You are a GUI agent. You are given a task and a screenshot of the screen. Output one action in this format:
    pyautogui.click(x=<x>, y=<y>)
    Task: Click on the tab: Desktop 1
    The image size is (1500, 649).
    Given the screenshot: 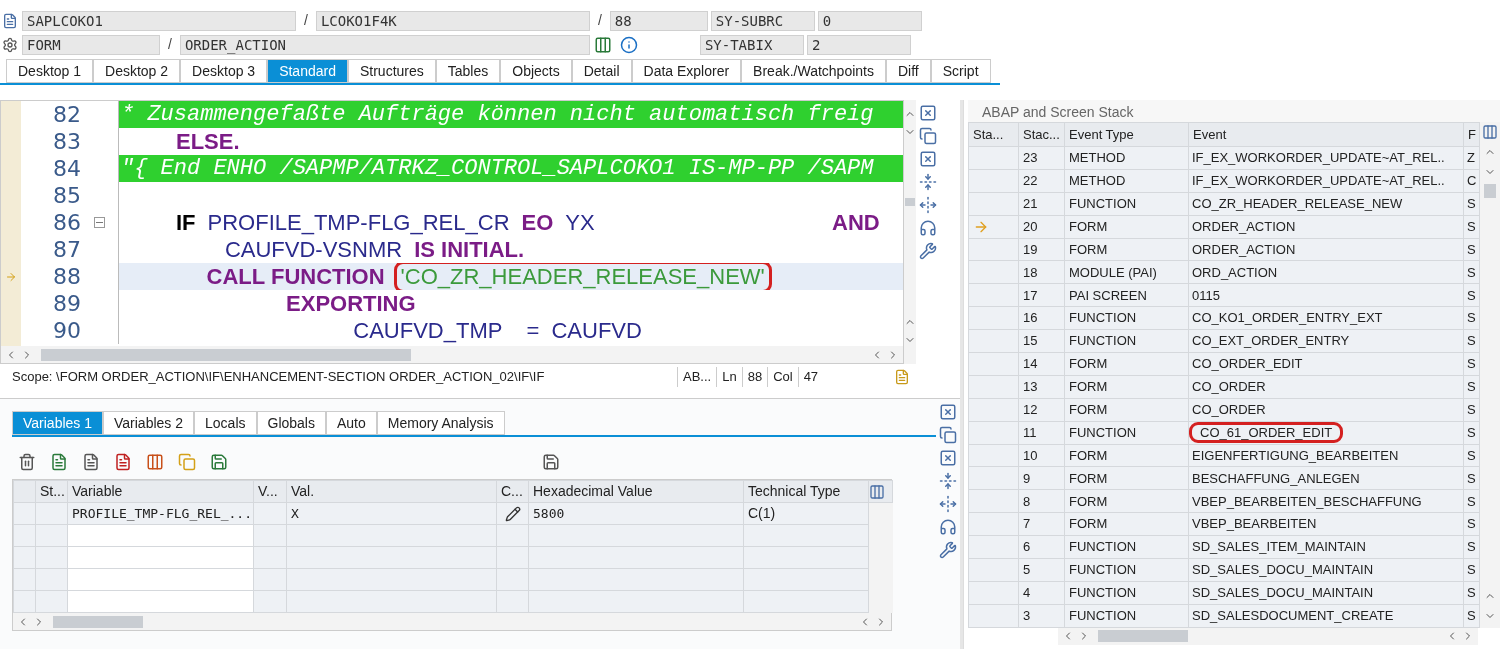 What is the action you would take?
    pyautogui.click(x=50, y=71)
    